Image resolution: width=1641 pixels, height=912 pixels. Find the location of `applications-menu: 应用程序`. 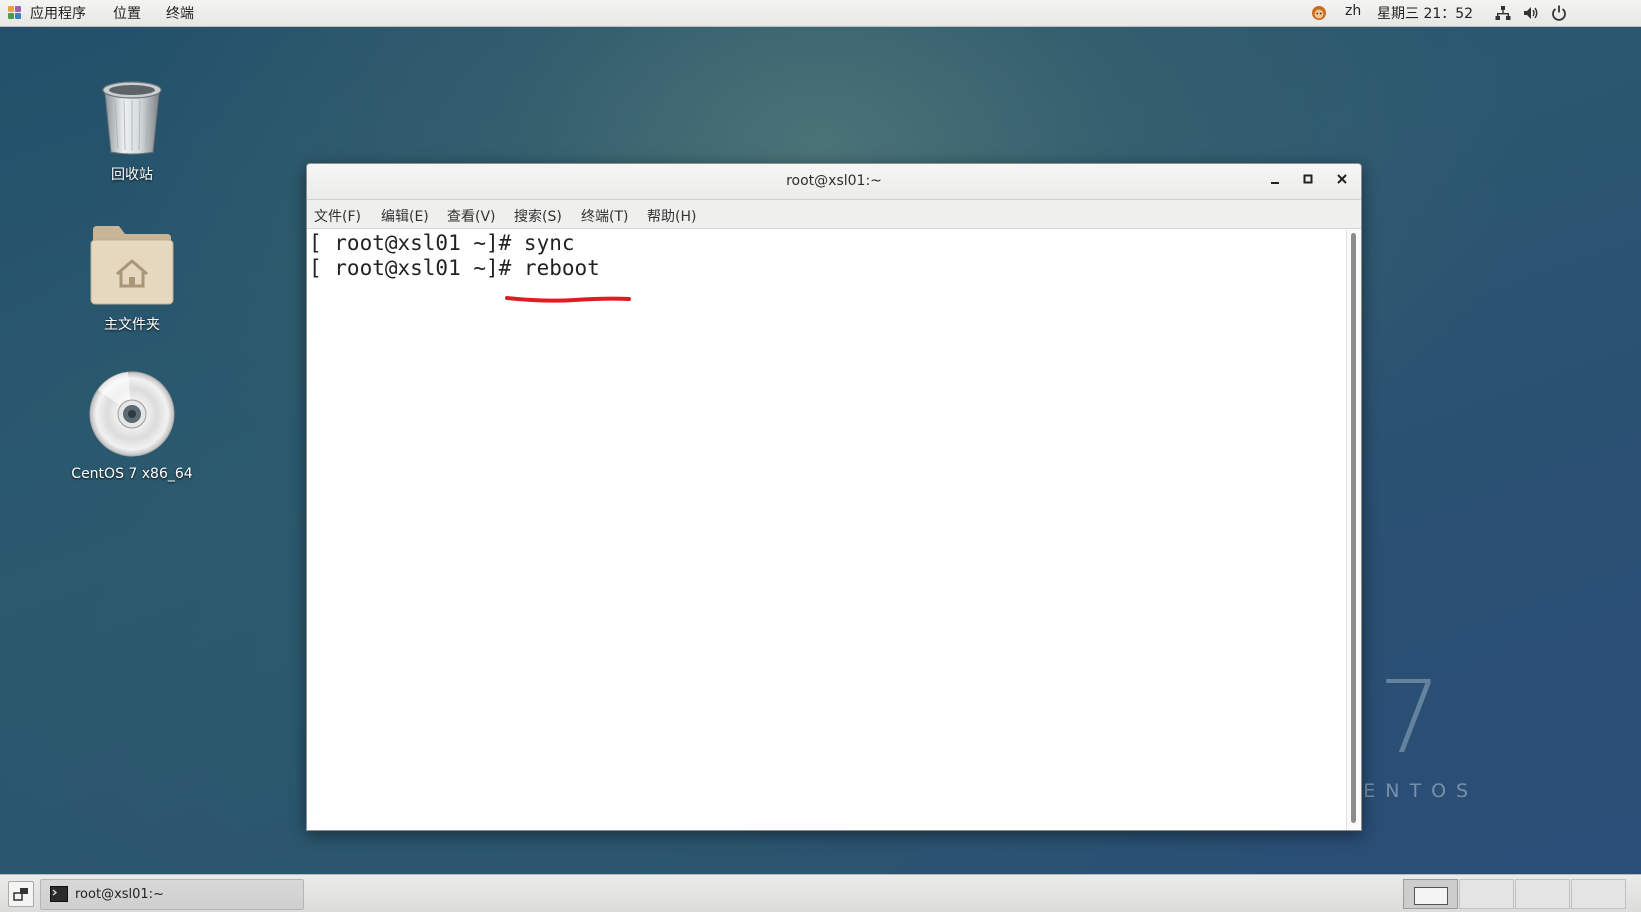

applications-menu: 应用程序 is located at coordinates (47, 13).